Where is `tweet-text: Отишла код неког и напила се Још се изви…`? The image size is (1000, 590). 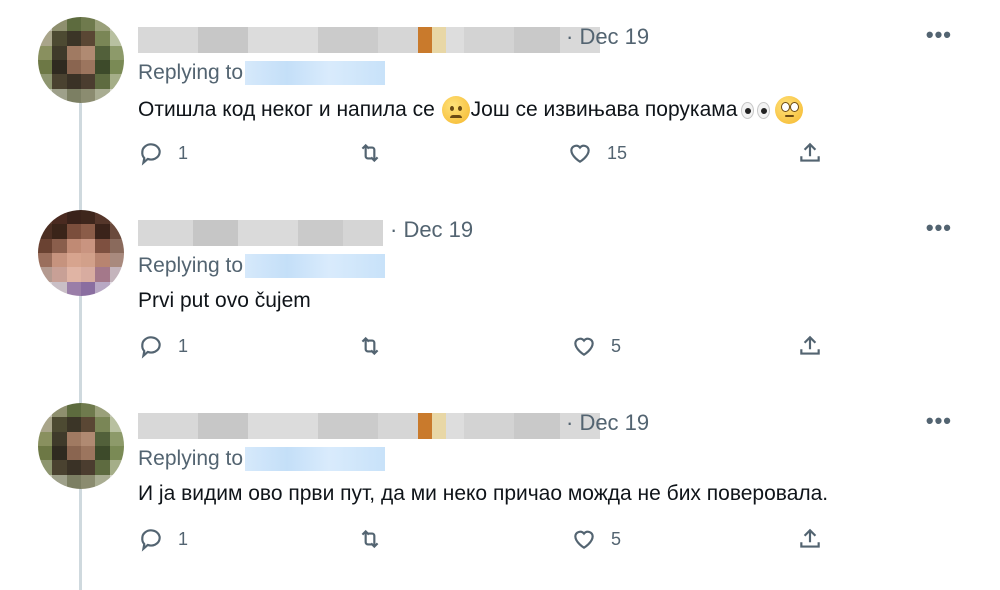 tweet-text: Отишла код неког и напила се Још се изви… is located at coordinates (471, 110).